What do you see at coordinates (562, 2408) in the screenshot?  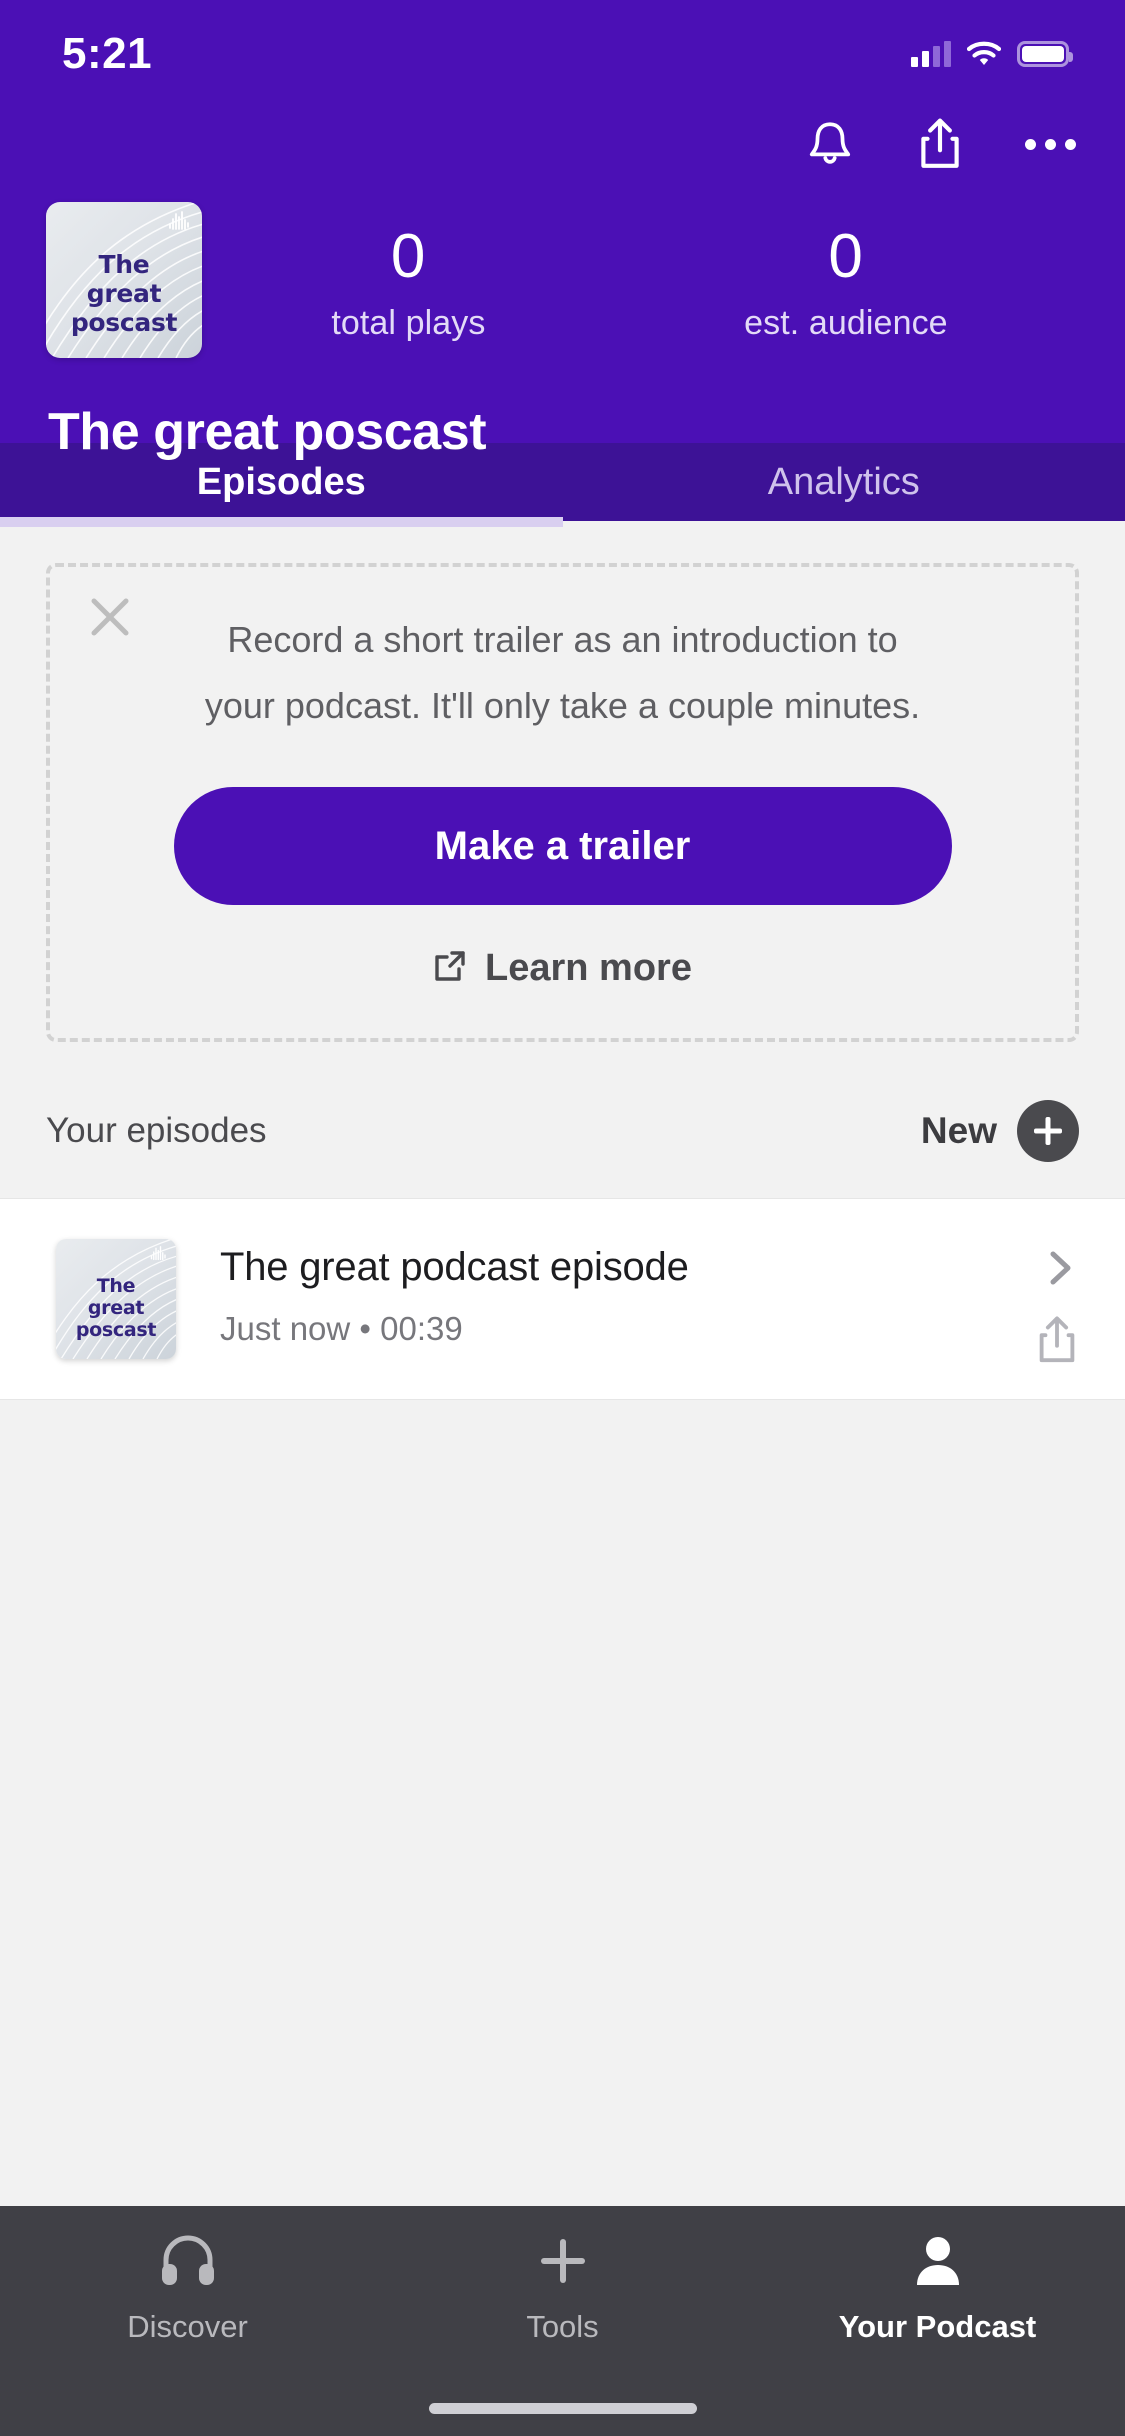 I see `home-indicator` at bounding box center [562, 2408].